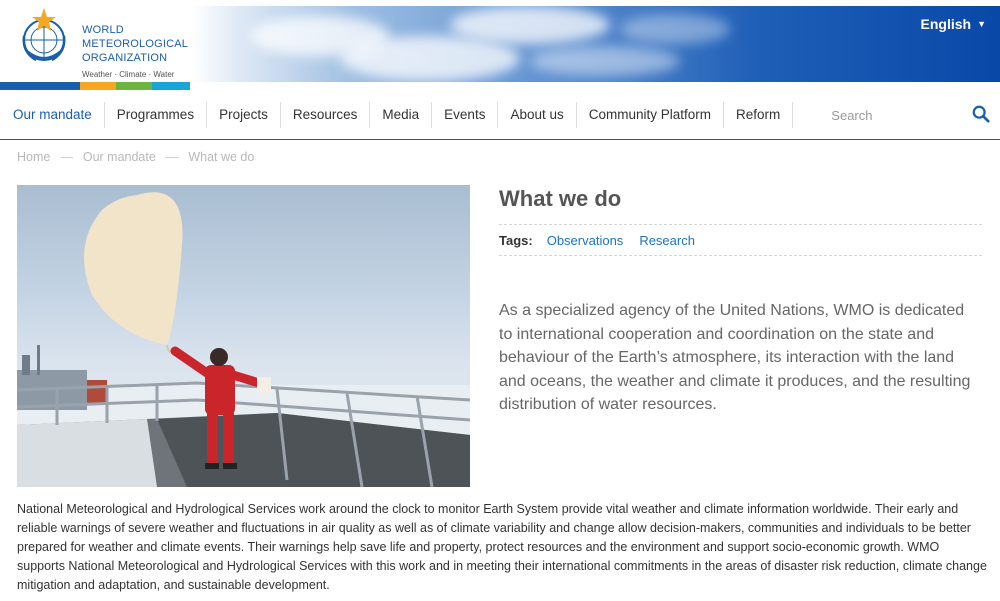  I want to click on tagline: Weather · Climate · Water, so click(128, 74).